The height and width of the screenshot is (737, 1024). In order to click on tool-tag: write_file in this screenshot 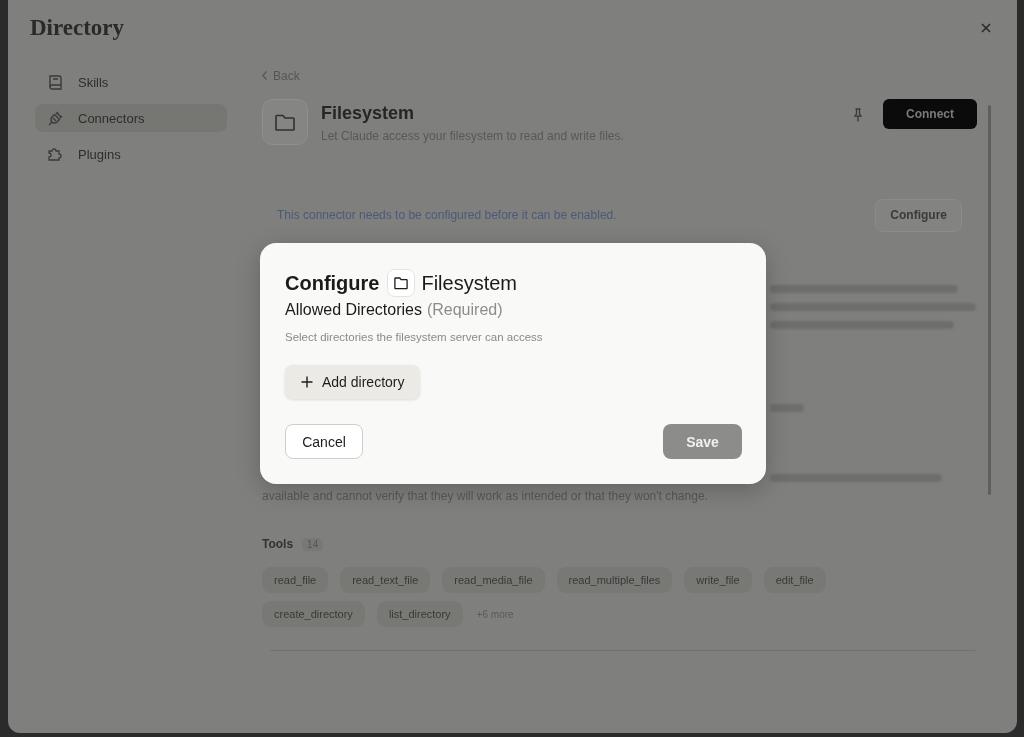, I will do `click(718, 580)`.